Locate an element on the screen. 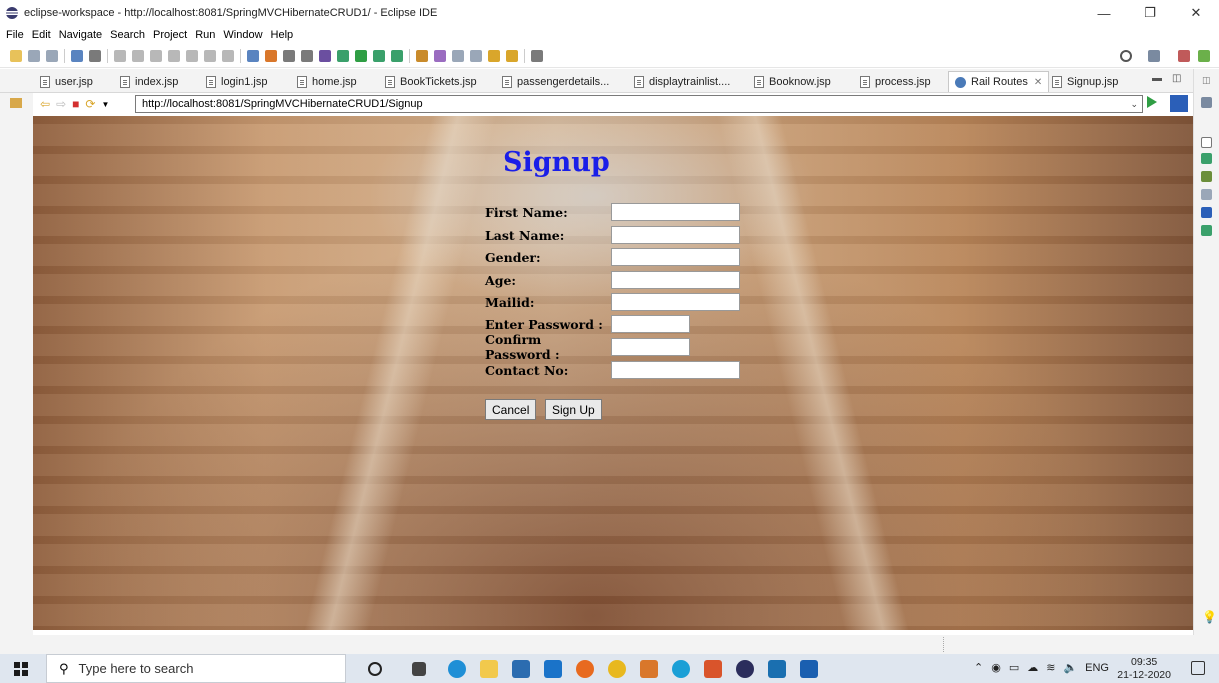 The image size is (1219, 683). servers-icon is located at coordinates (1206, 158).